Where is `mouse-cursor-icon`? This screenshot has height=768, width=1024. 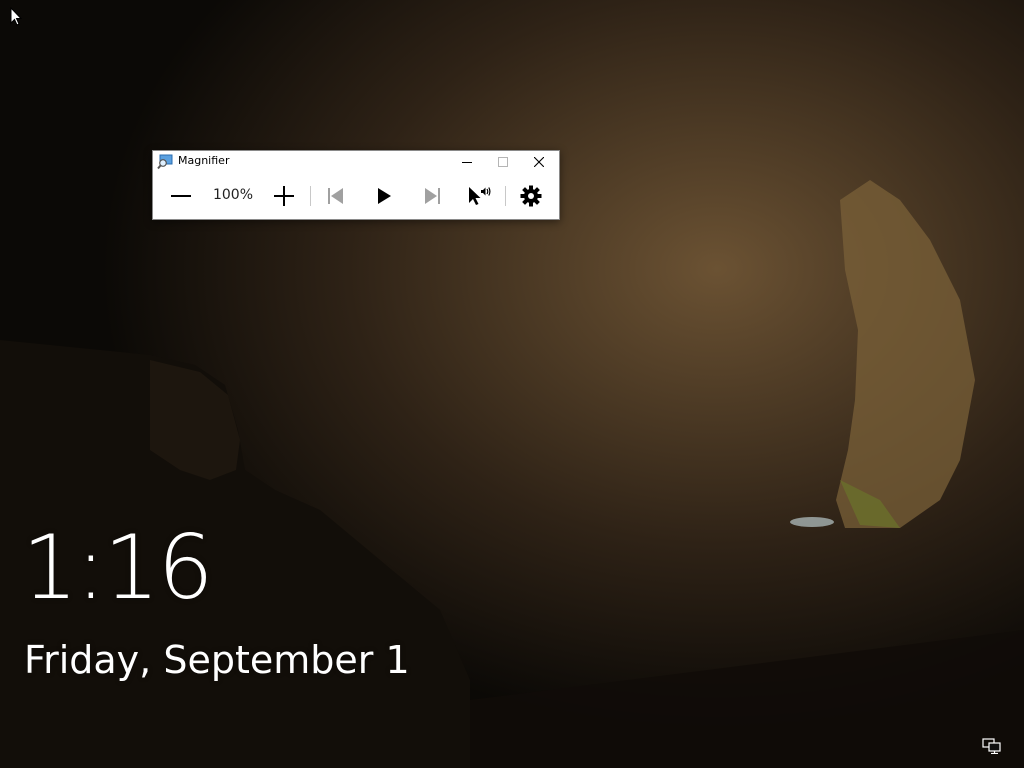
mouse-cursor-icon is located at coordinates (16, 16).